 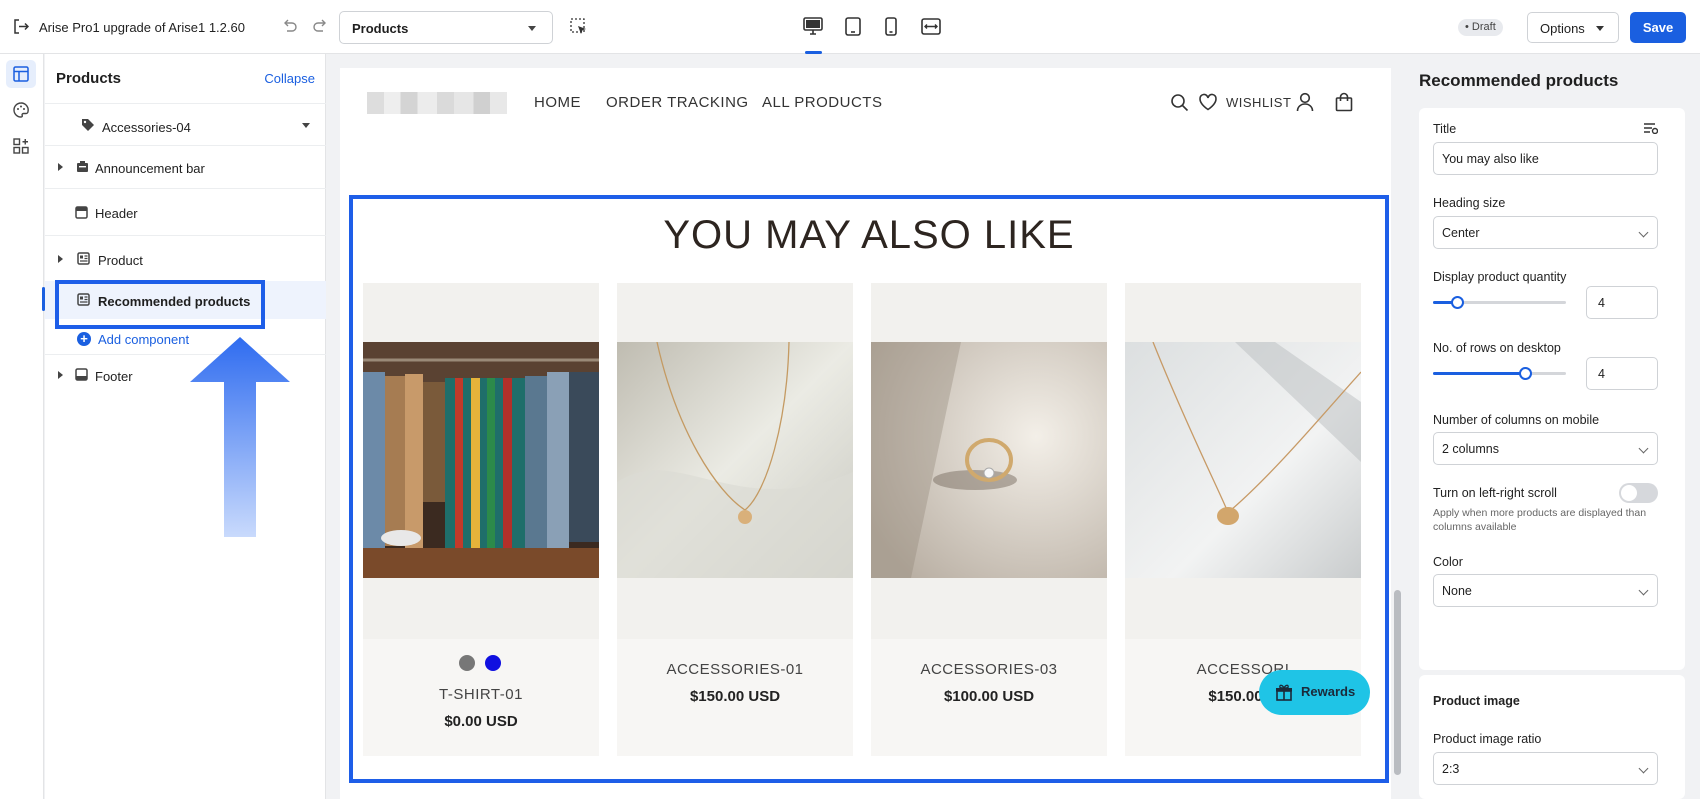 What do you see at coordinates (1499, 302) in the screenshot?
I see `display-qty-slider` at bounding box center [1499, 302].